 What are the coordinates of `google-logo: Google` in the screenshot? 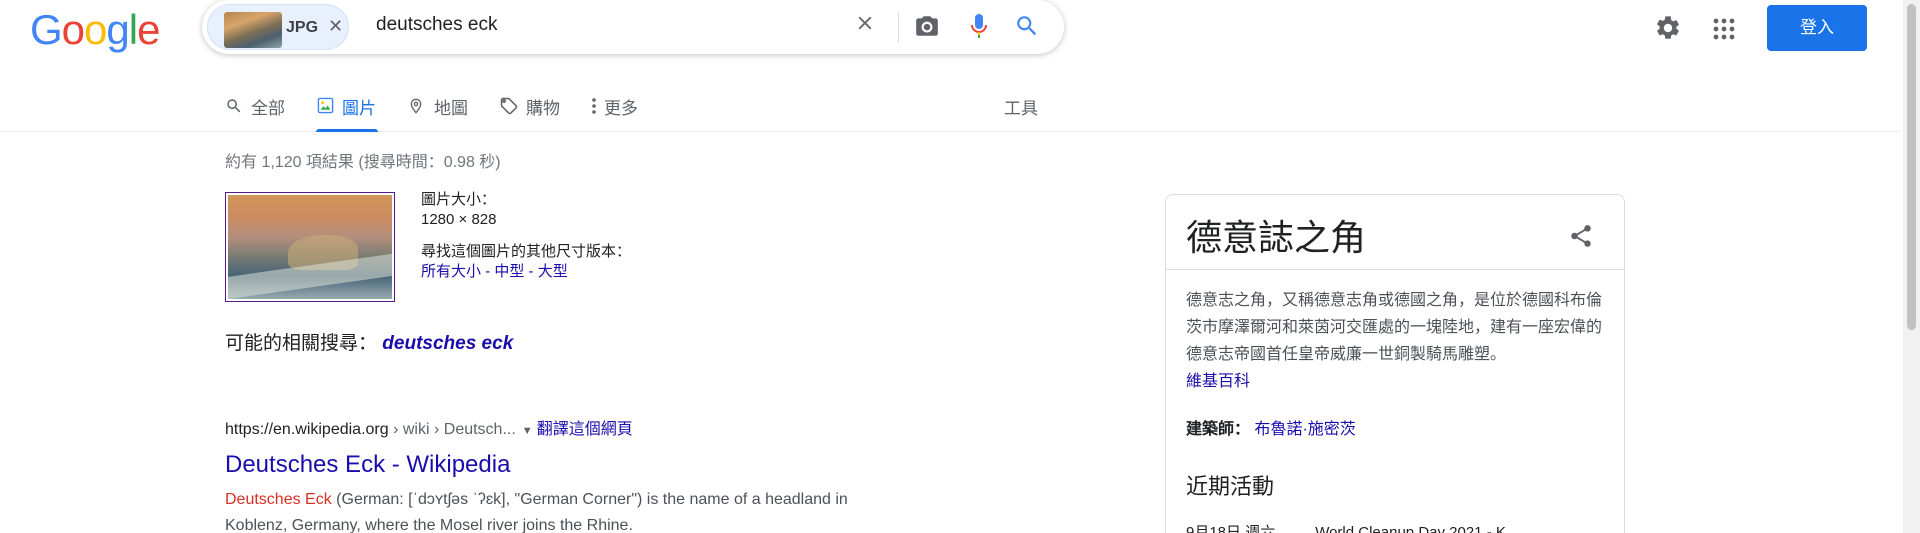 It's located at (95, 29).